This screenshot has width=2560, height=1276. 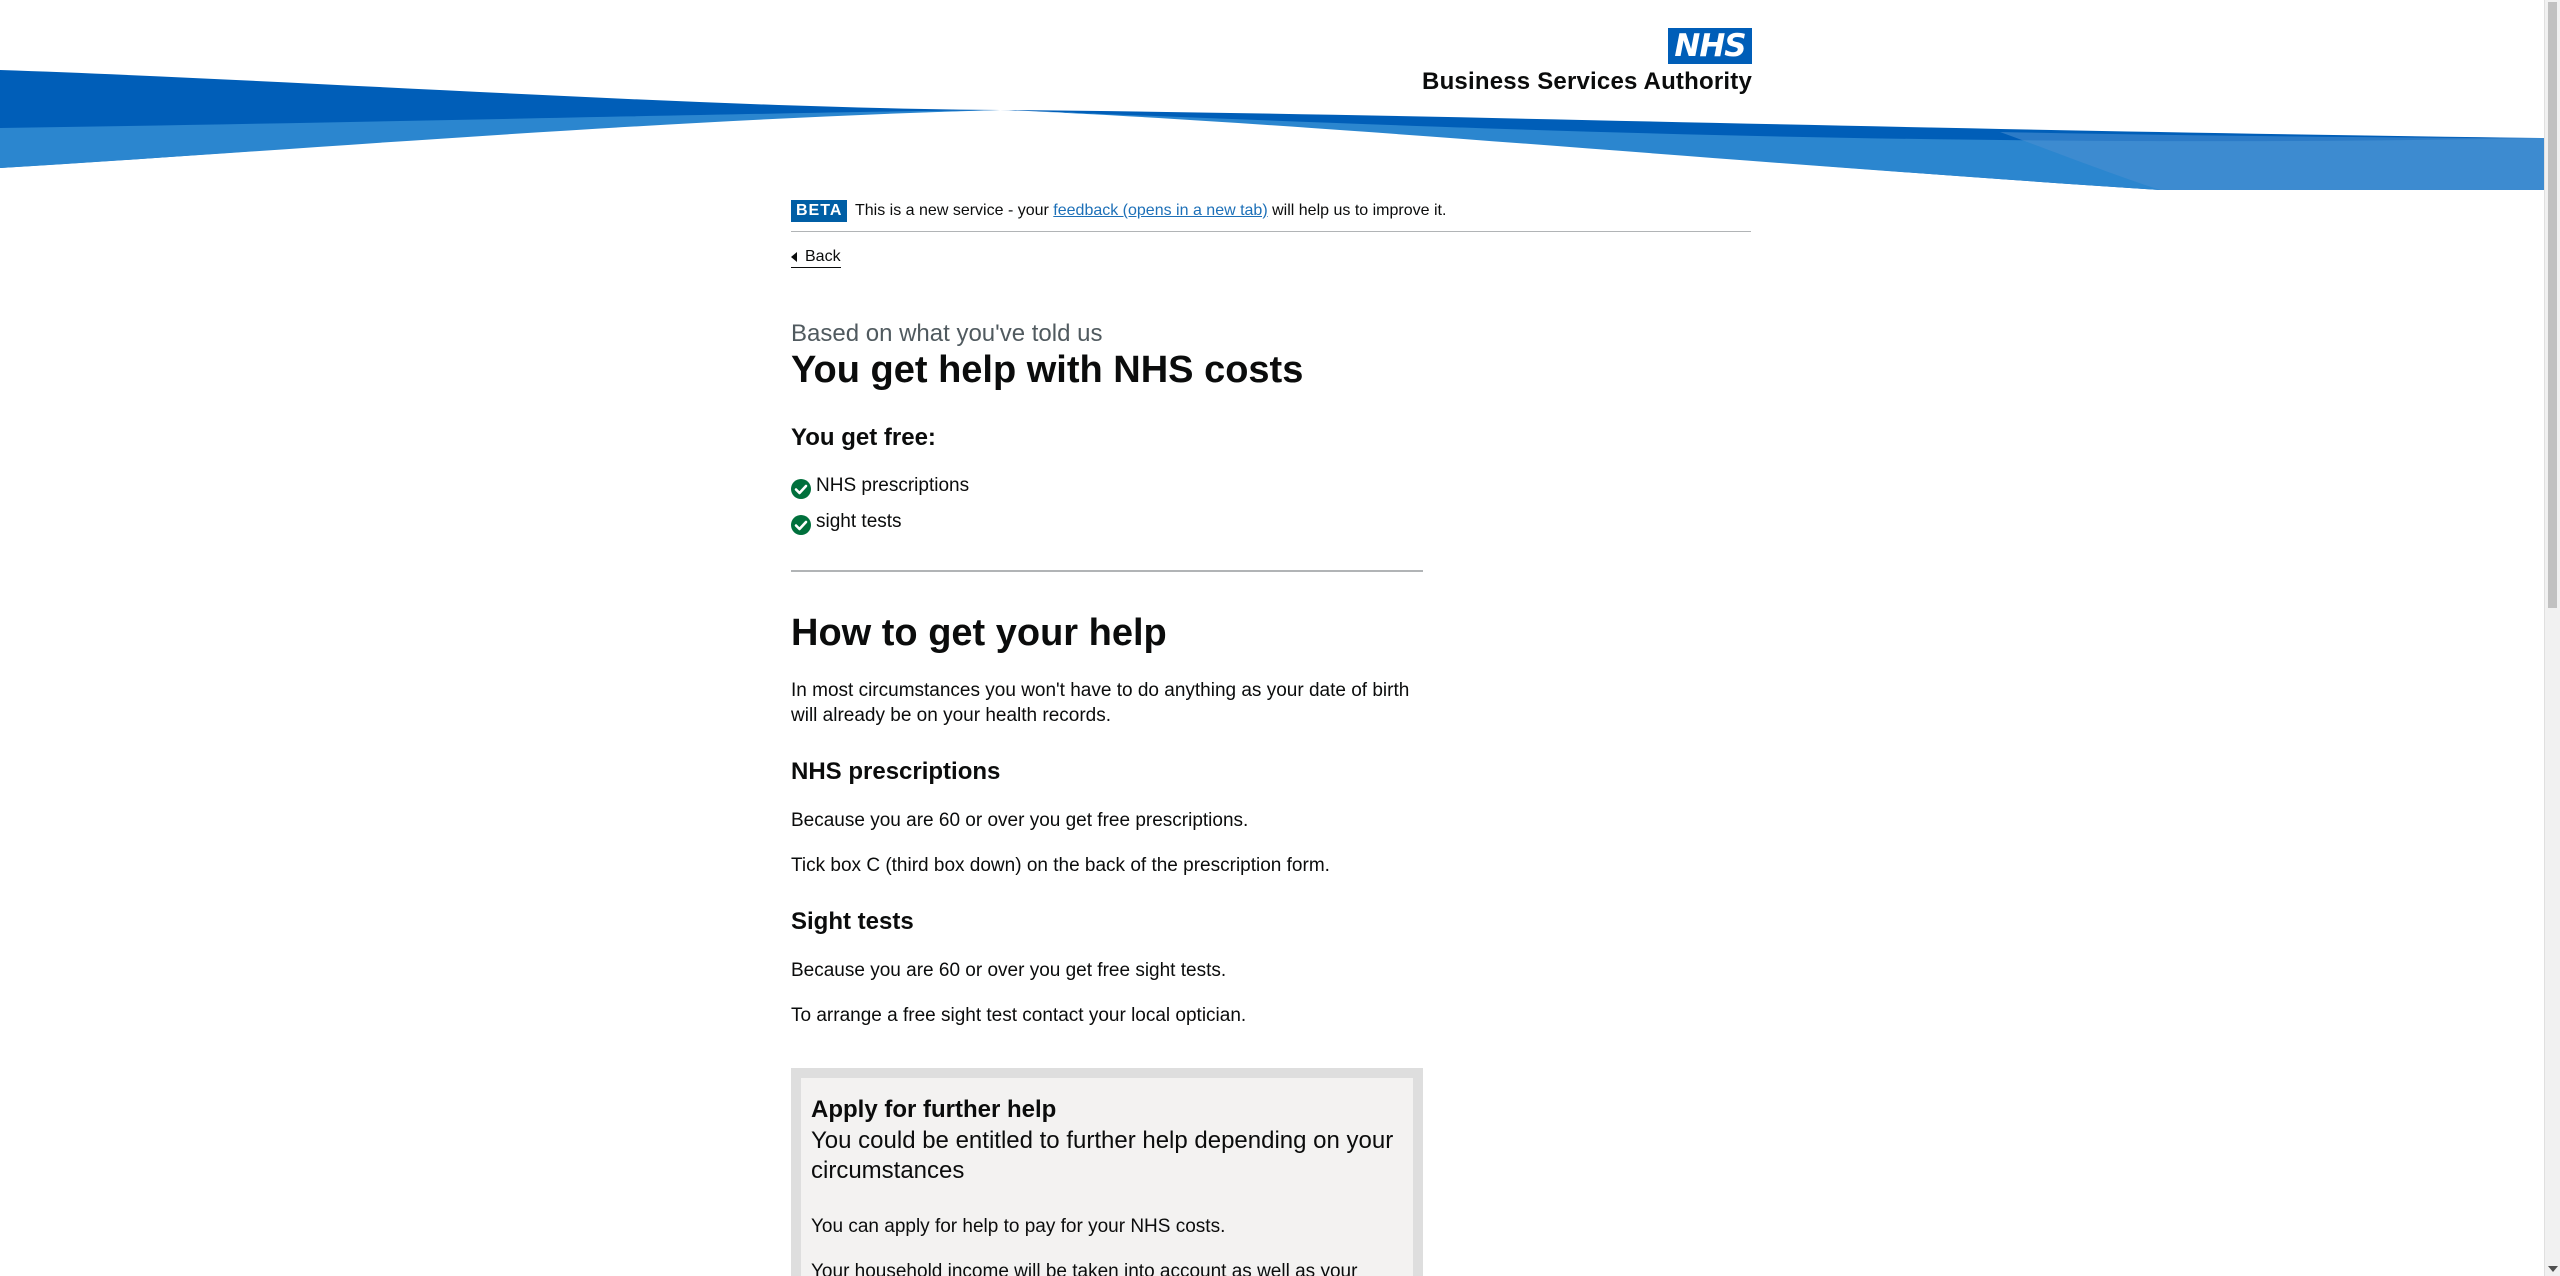 What do you see at coordinates (952, 210) in the screenshot?
I see `phase-text-before: This is a new service - your` at bounding box center [952, 210].